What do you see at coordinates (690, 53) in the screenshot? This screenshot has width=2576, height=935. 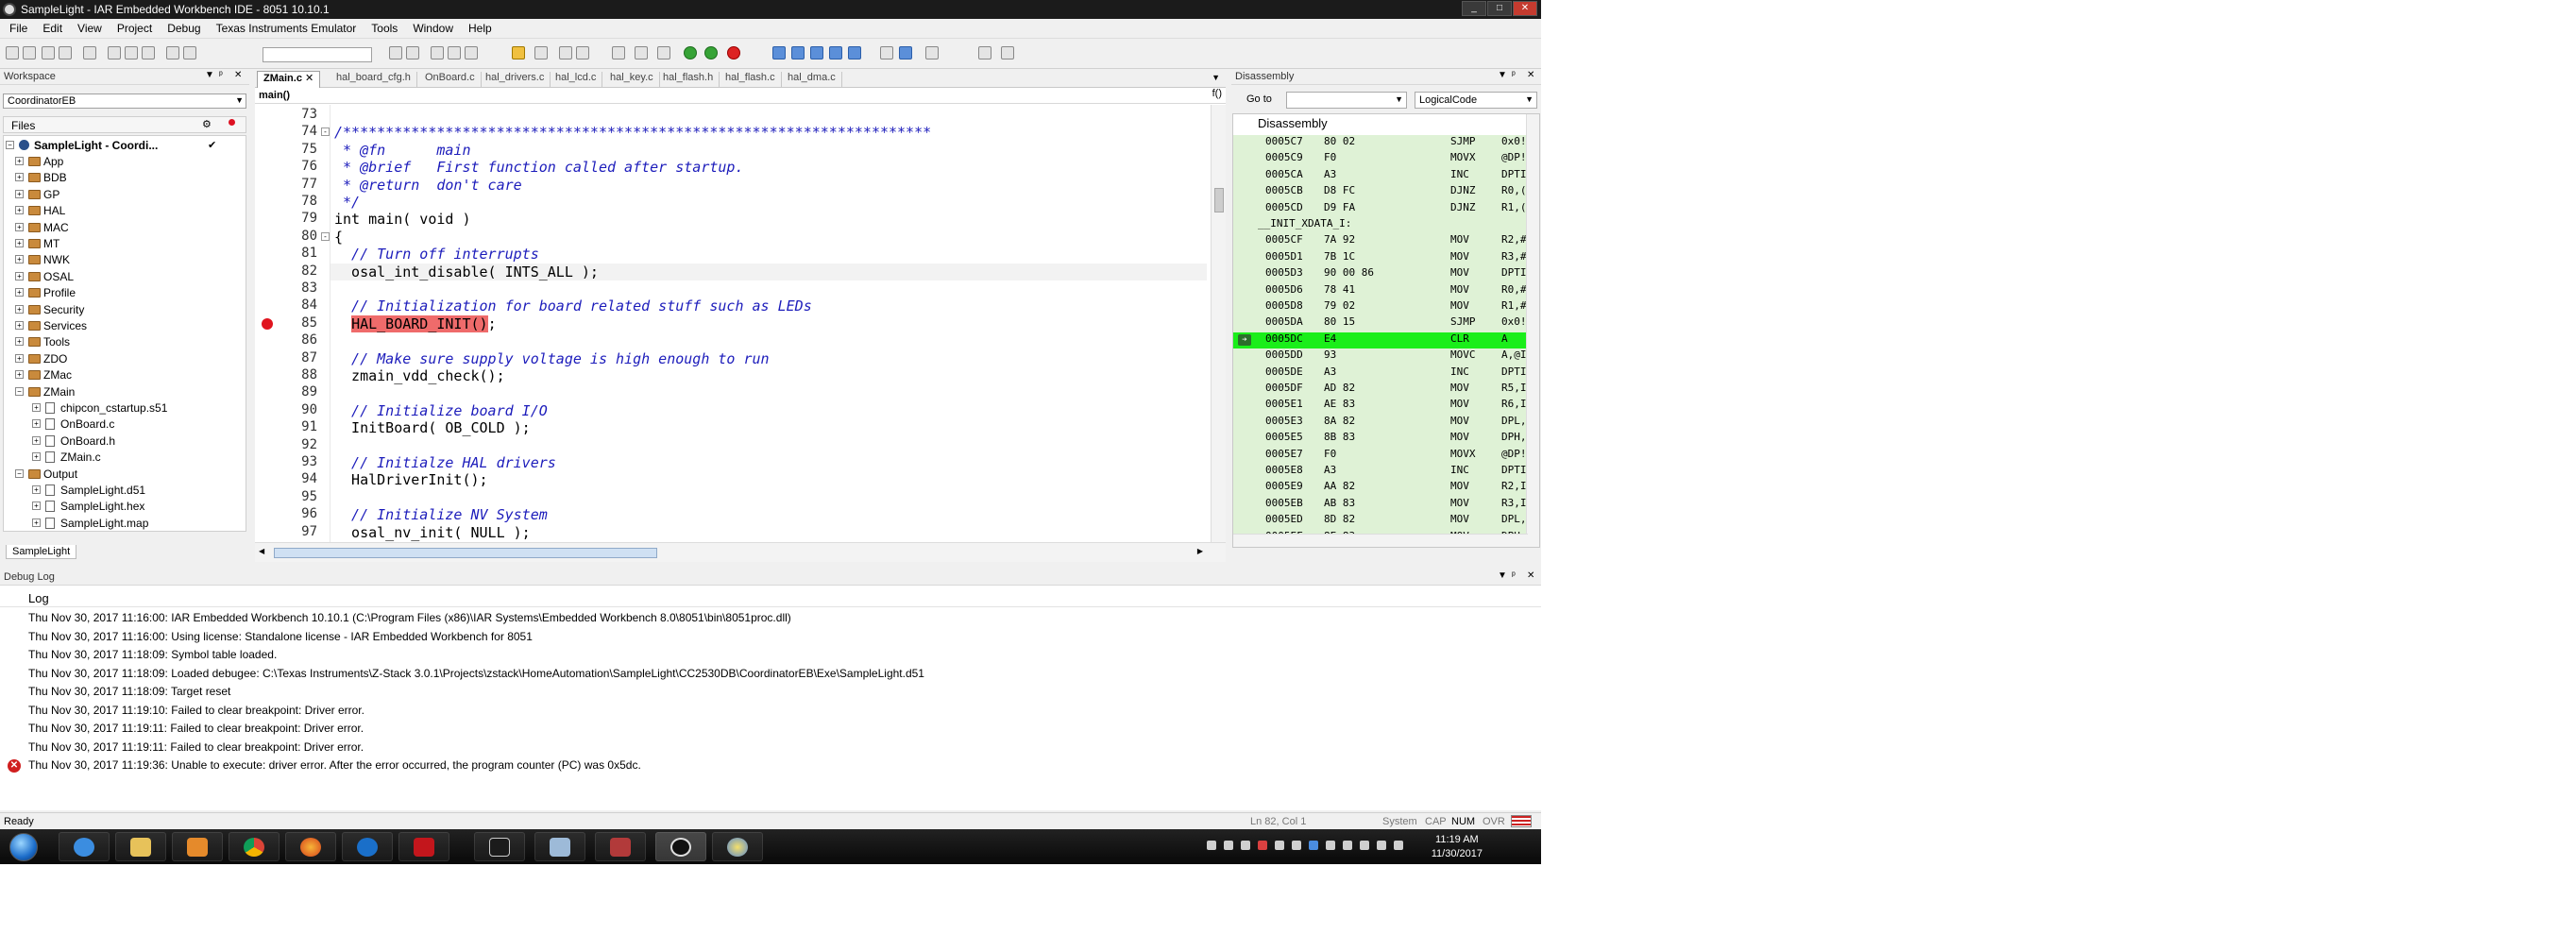 I see `go-icon` at bounding box center [690, 53].